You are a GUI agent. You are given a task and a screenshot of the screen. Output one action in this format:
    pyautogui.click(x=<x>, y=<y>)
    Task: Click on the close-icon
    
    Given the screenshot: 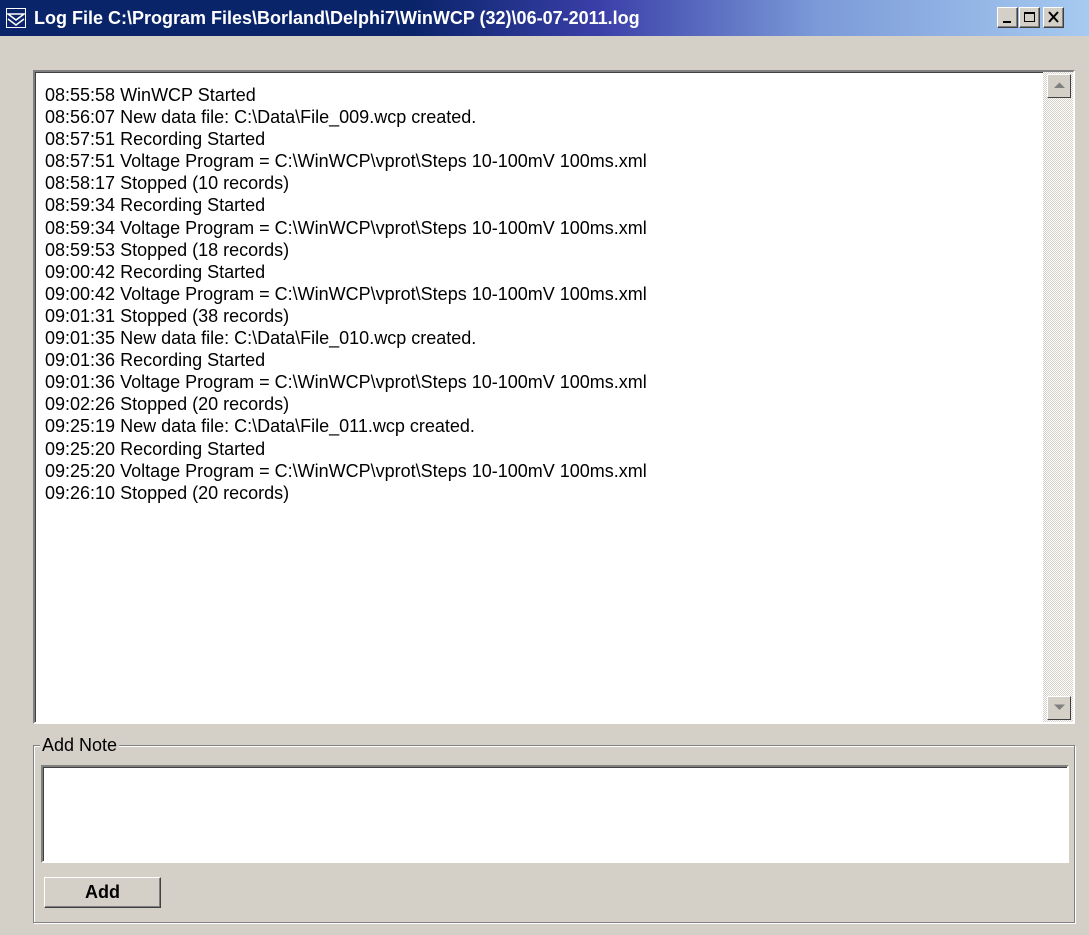 What is the action you would take?
    pyautogui.click(x=1053, y=17)
    